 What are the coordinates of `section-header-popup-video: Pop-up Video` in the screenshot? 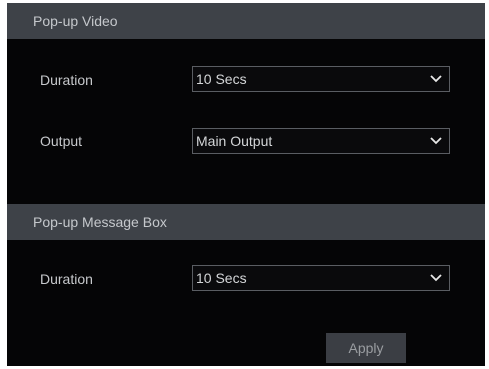 It's located at (246, 21).